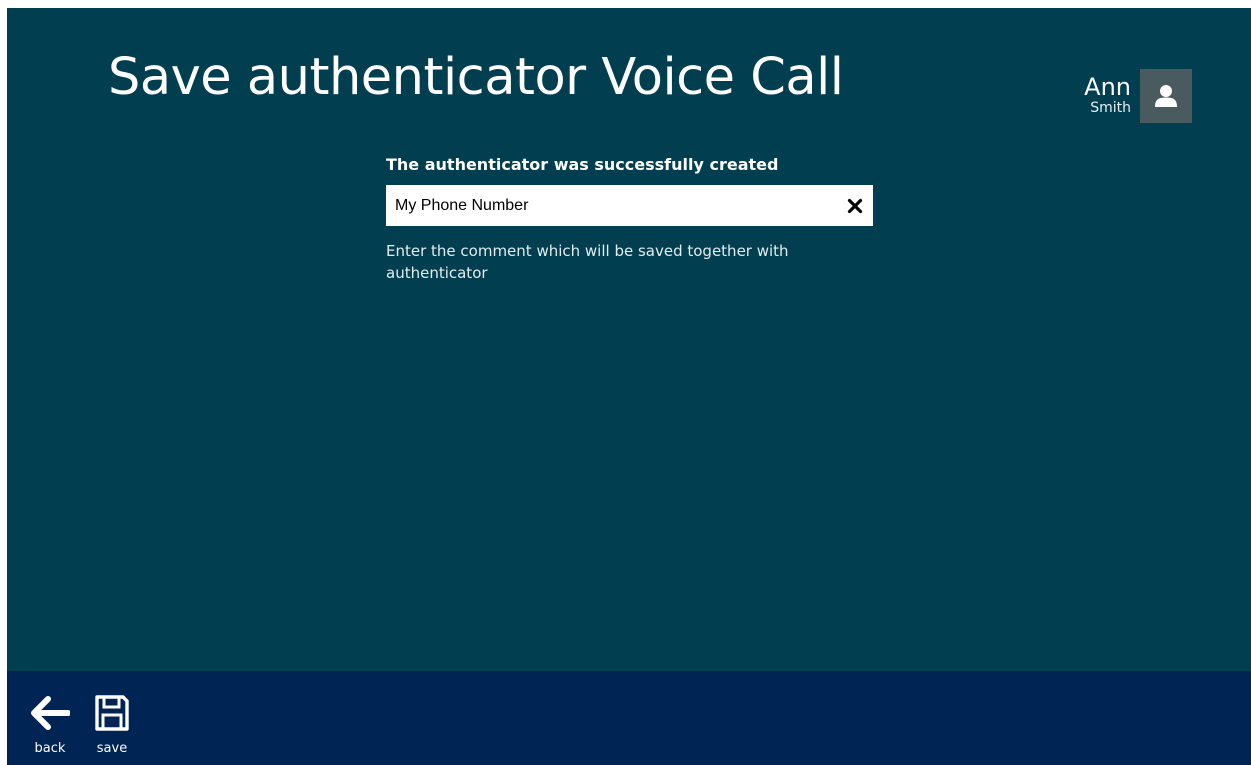 Image resolution: width=1251 pixels, height=765 pixels. I want to click on save-icon-wrap, so click(112, 713).